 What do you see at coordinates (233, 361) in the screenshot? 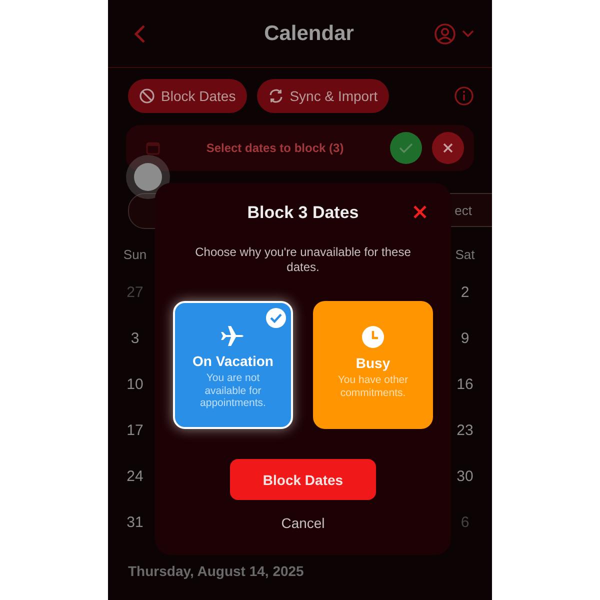
I see `option-title: On Vacation` at bounding box center [233, 361].